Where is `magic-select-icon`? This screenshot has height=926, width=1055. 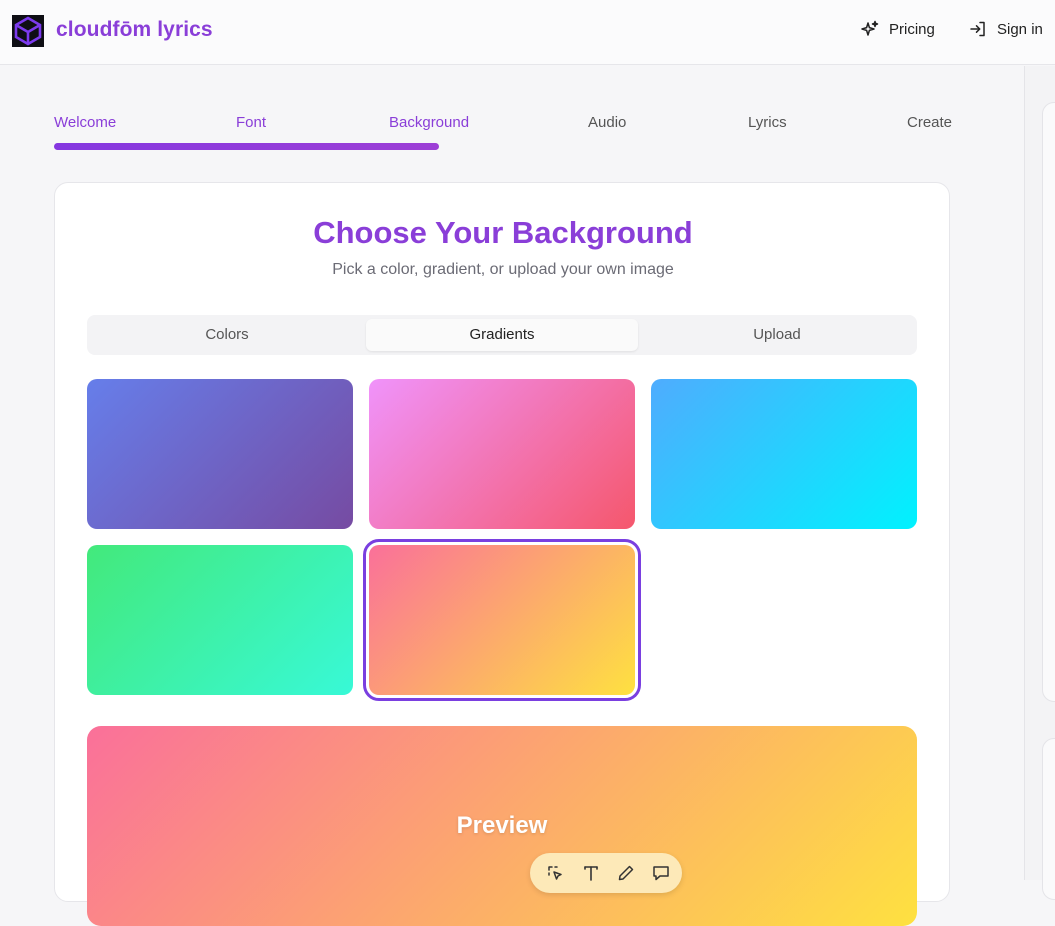 magic-select-icon is located at coordinates (555, 873).